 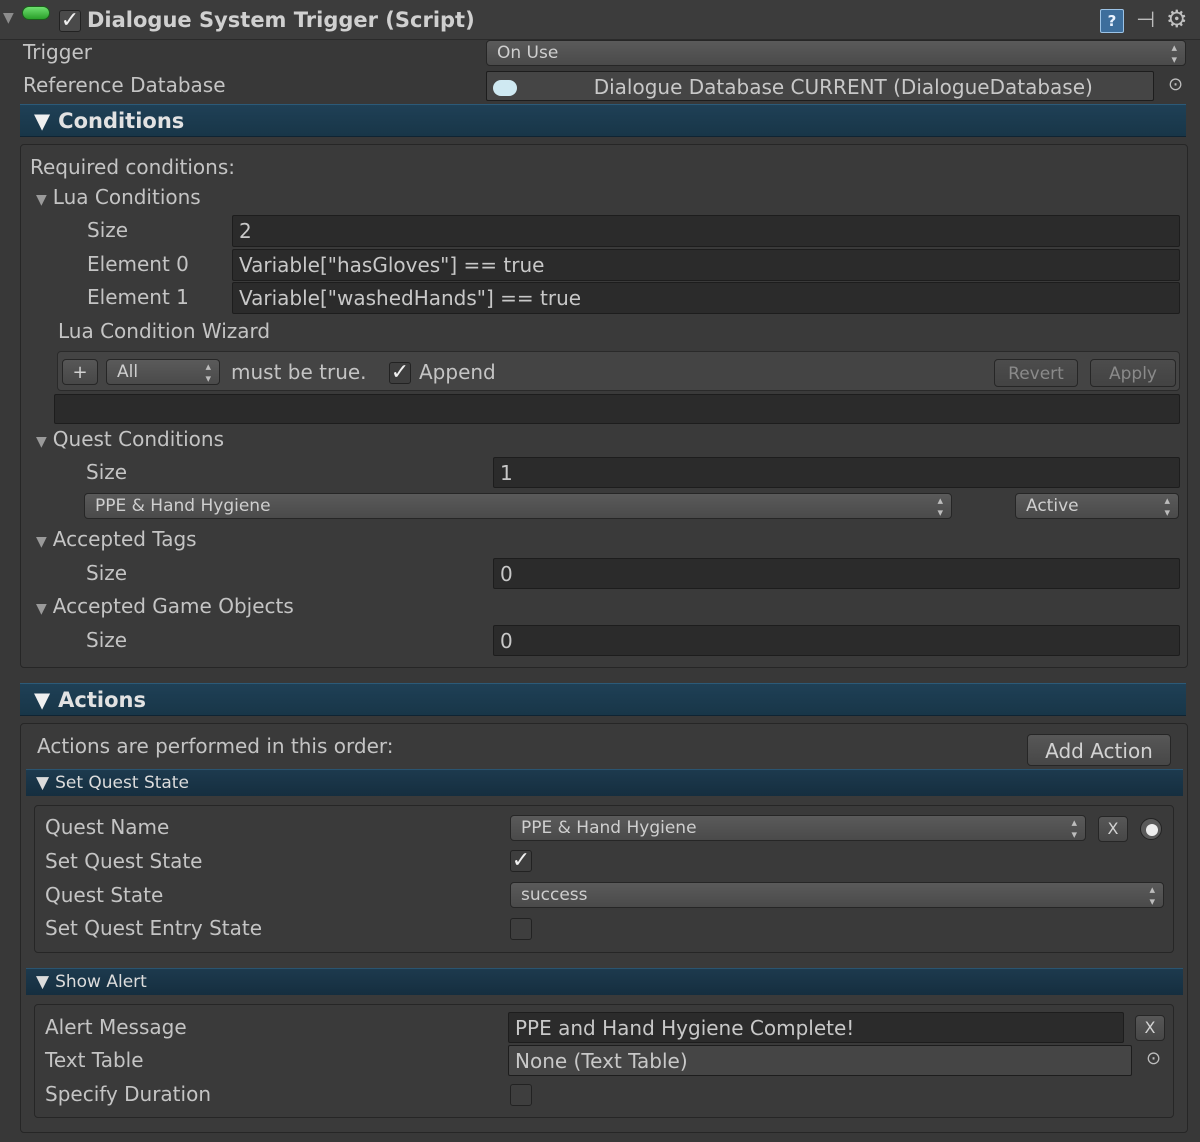 What do you see at coordinates (215, 746) in the screenshot?
I see `actions-order-label: Actions are performed in this order:` at bounding box center [215, 746].